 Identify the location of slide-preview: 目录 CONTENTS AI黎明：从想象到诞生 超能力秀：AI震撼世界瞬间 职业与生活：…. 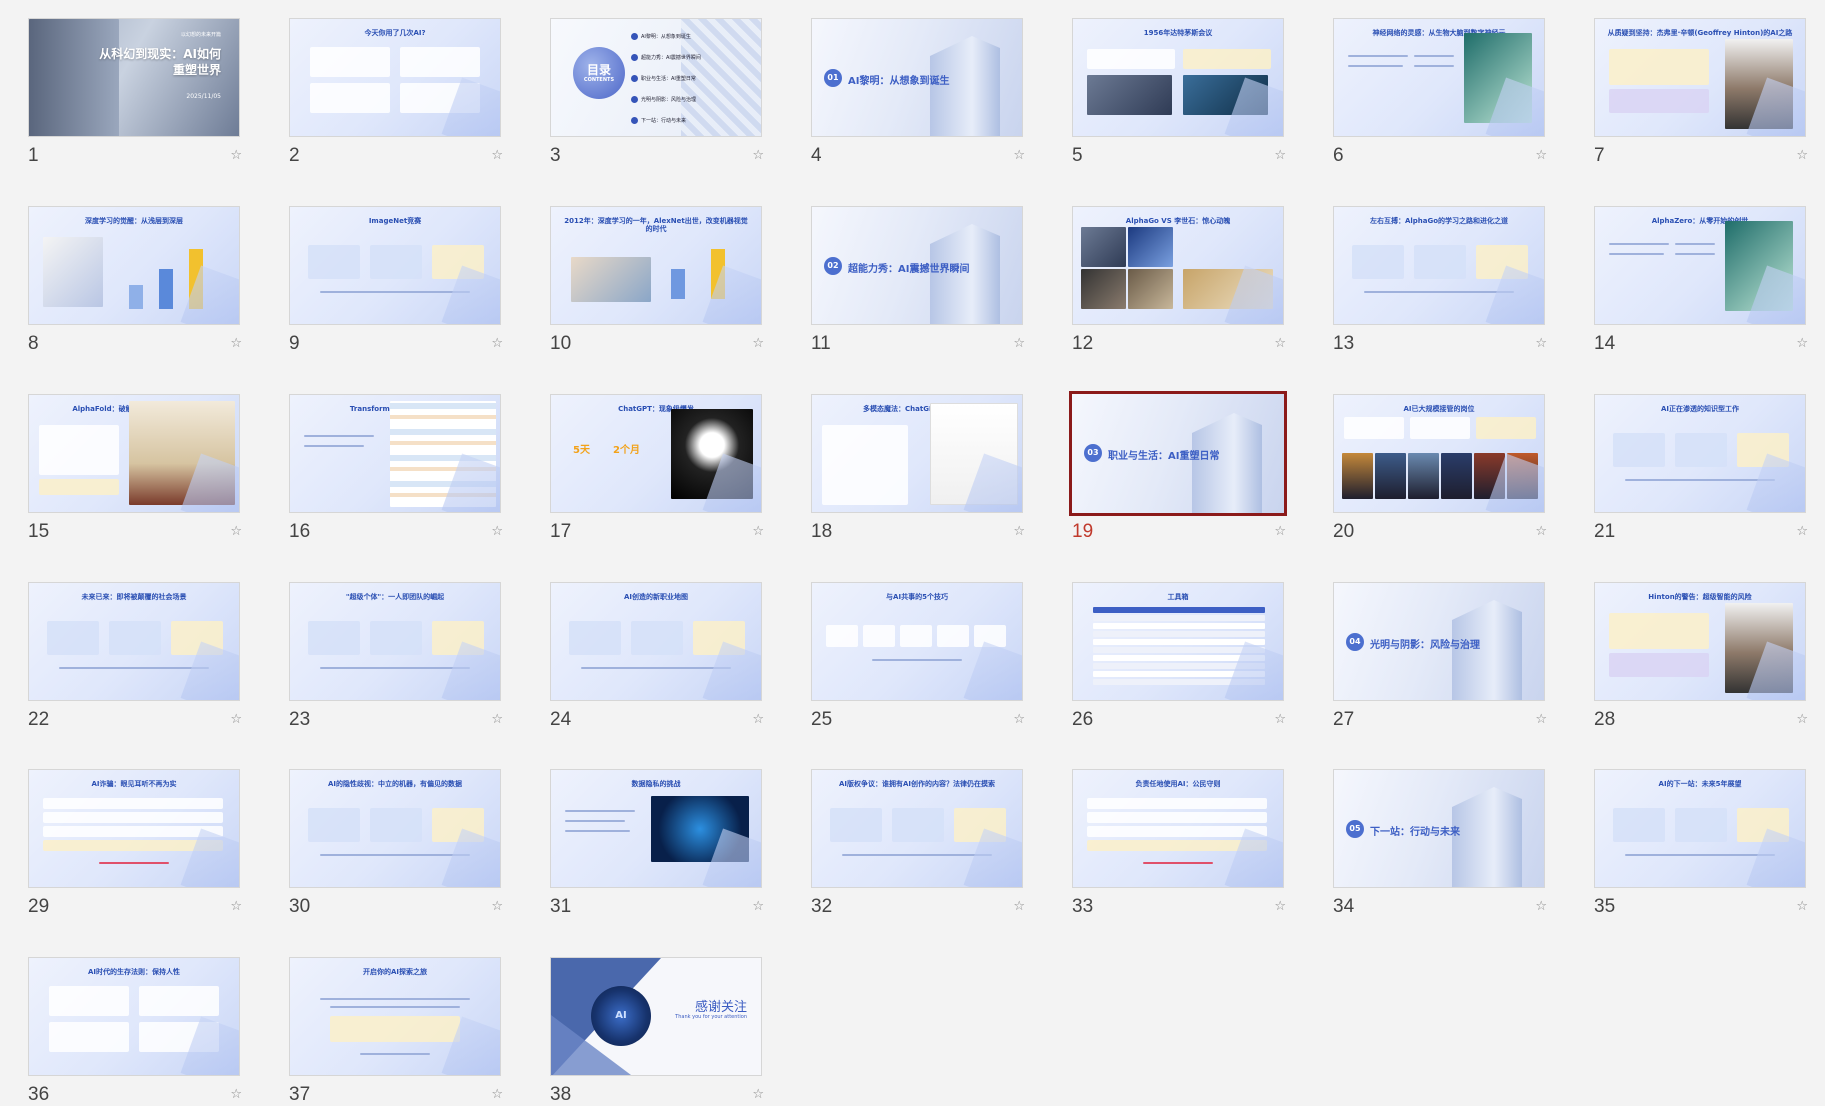
(656, 77).